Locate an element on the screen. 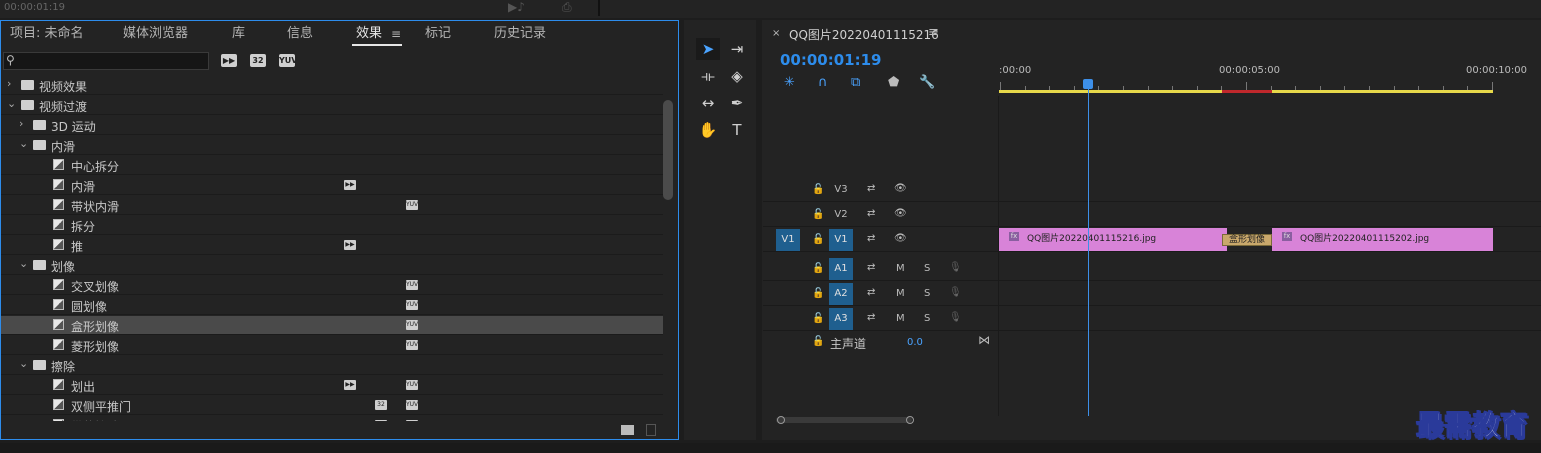 The width and height of the screenshot is (1541, 453). add-marker-icon: ⬟ is located at coordinates (893, 82).